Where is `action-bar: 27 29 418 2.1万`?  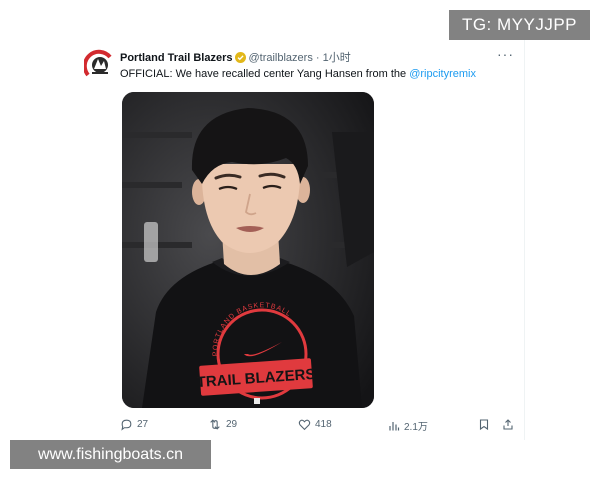
action-bar: 27 29 418 2.1万 is located at coordinates (320, 426).